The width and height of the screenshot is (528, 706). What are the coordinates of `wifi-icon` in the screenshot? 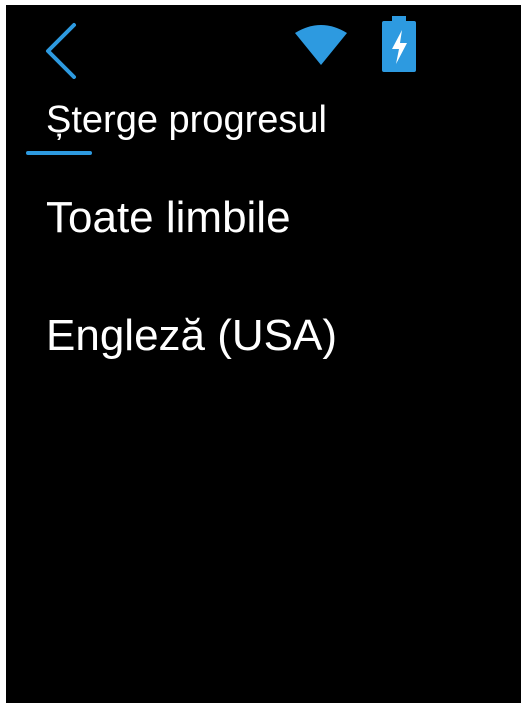 It's located at (321, 44).